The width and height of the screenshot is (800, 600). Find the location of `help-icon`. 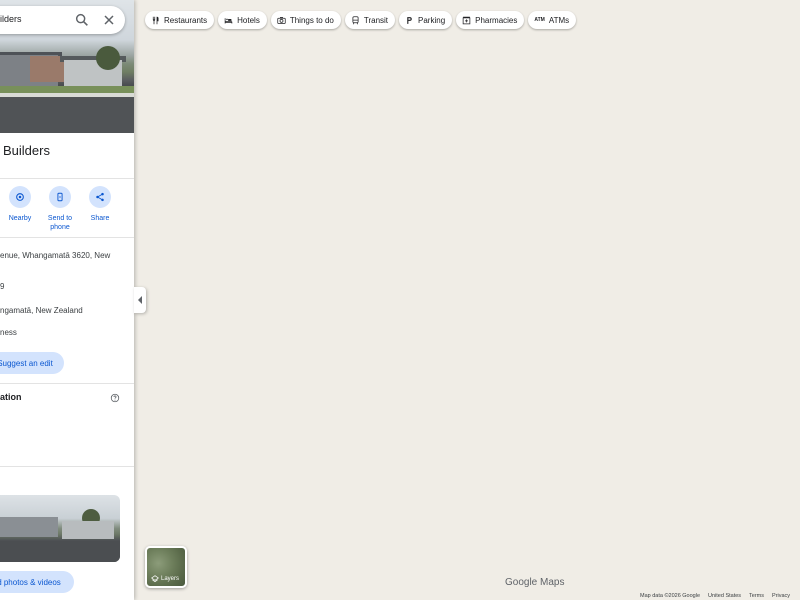

help-icon is located at coordinates (115, 398).